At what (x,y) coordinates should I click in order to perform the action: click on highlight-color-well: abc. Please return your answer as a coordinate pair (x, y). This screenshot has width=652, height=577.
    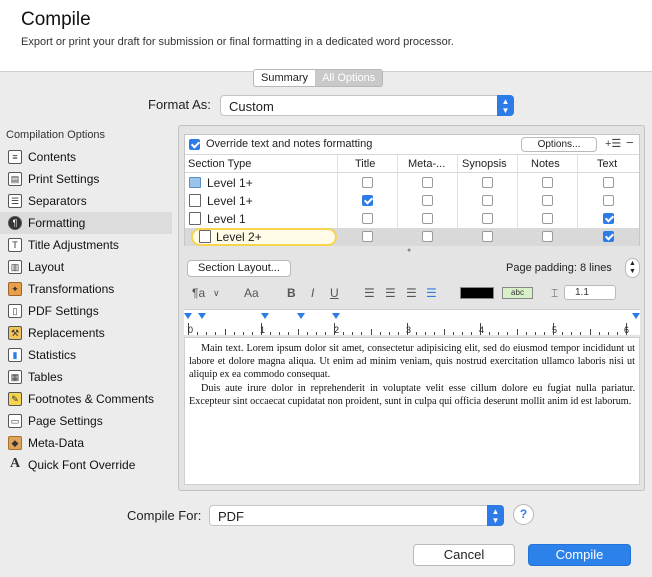
    Looking at the image, I should click on (517, 293).